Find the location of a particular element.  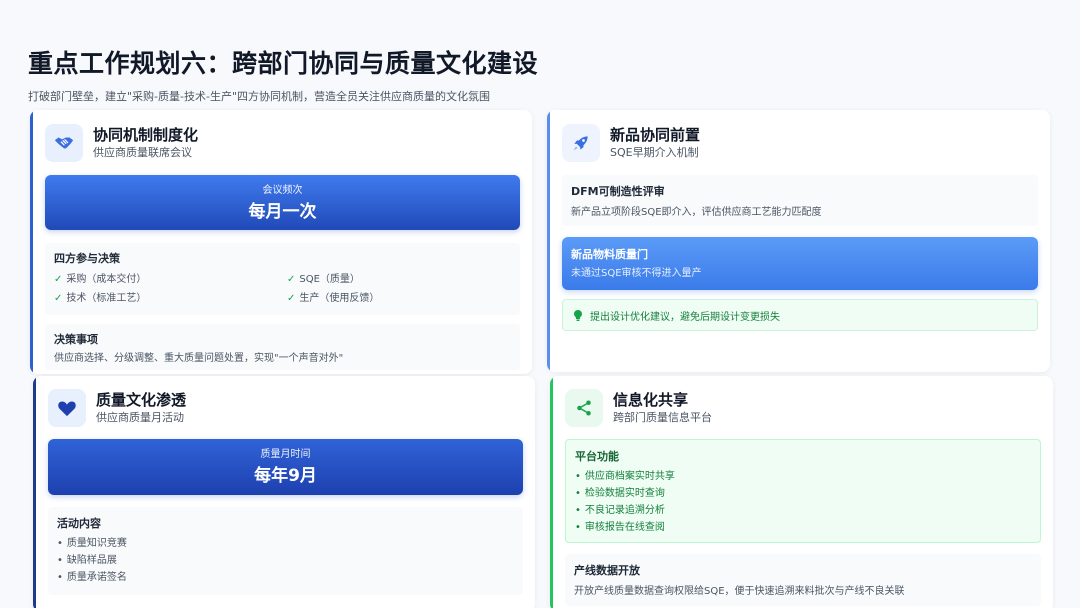

data-text: 开放产线质量数据查询权限给SQE，便于快速追溯来料批次与产线不良关联 is located at coordinates (739, 591).